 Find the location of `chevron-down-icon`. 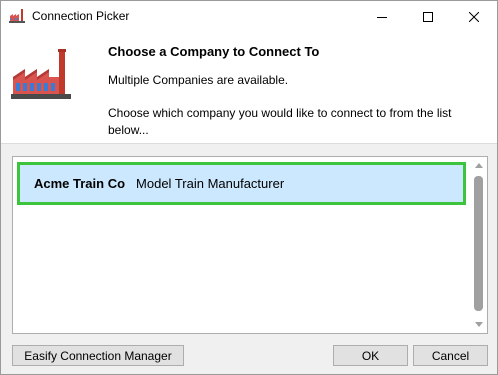

chevron-down-icon is located at coordinates (478, 324).